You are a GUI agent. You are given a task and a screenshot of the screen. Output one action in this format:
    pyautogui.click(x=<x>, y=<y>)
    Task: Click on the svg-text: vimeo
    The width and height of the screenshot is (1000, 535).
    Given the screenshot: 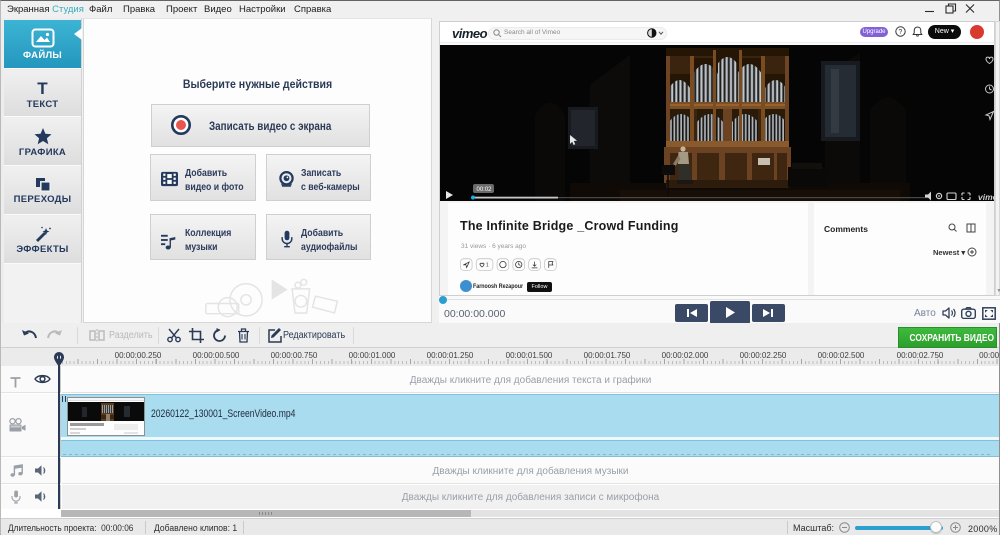 What is the action you would take?
    pyautogui.click(x=986, y=196)
    